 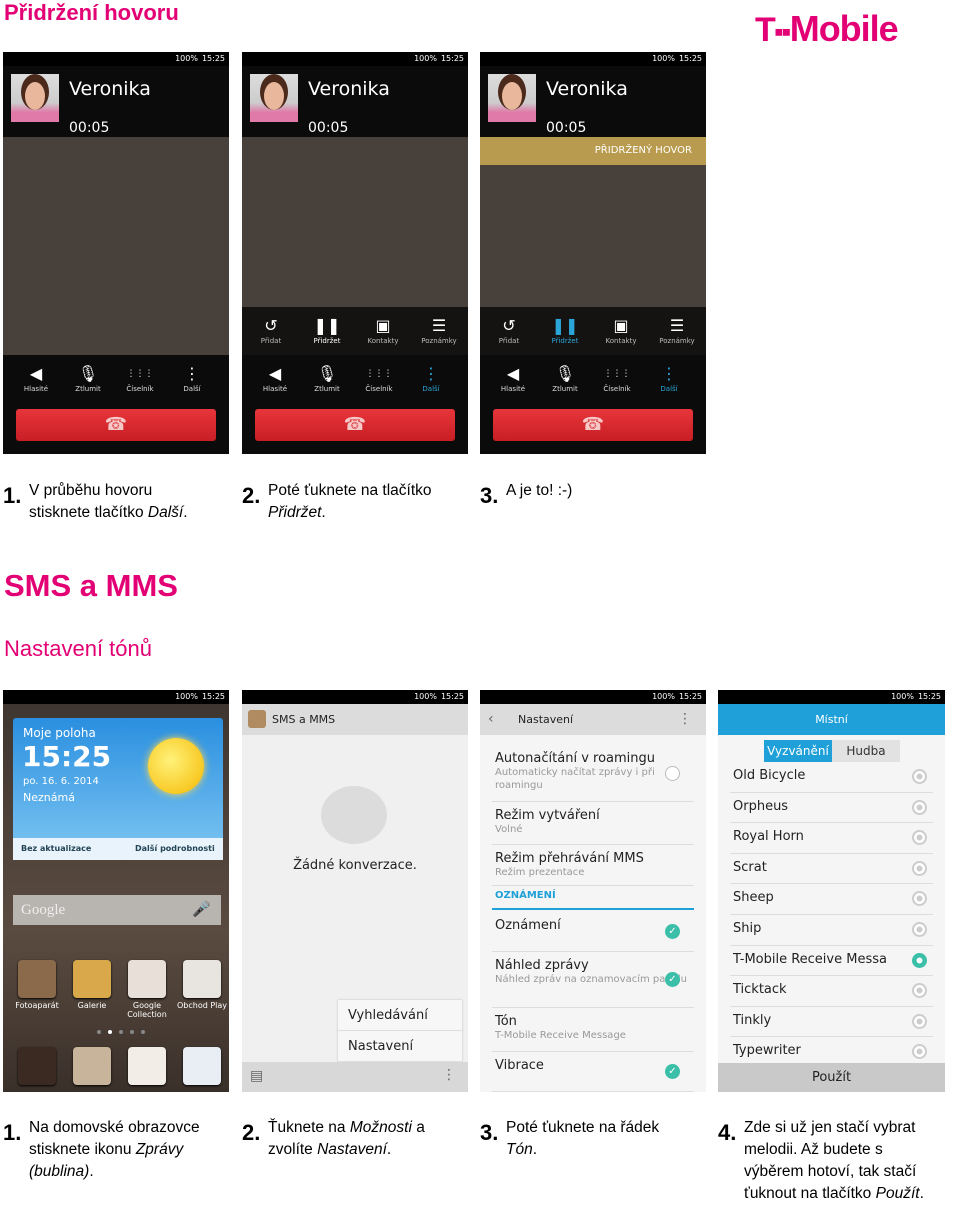 I want to click on radio-selected, so click(x=919, y=960).